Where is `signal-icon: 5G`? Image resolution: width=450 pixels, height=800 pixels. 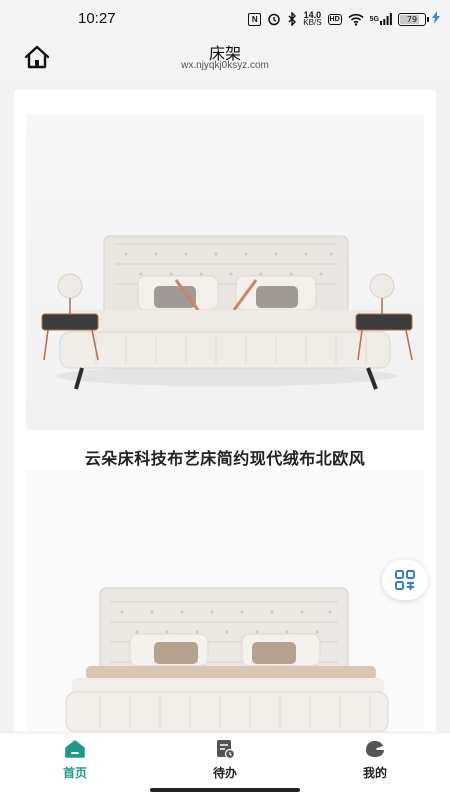 signal-icon: 5G is located at coordinates (381, 19).